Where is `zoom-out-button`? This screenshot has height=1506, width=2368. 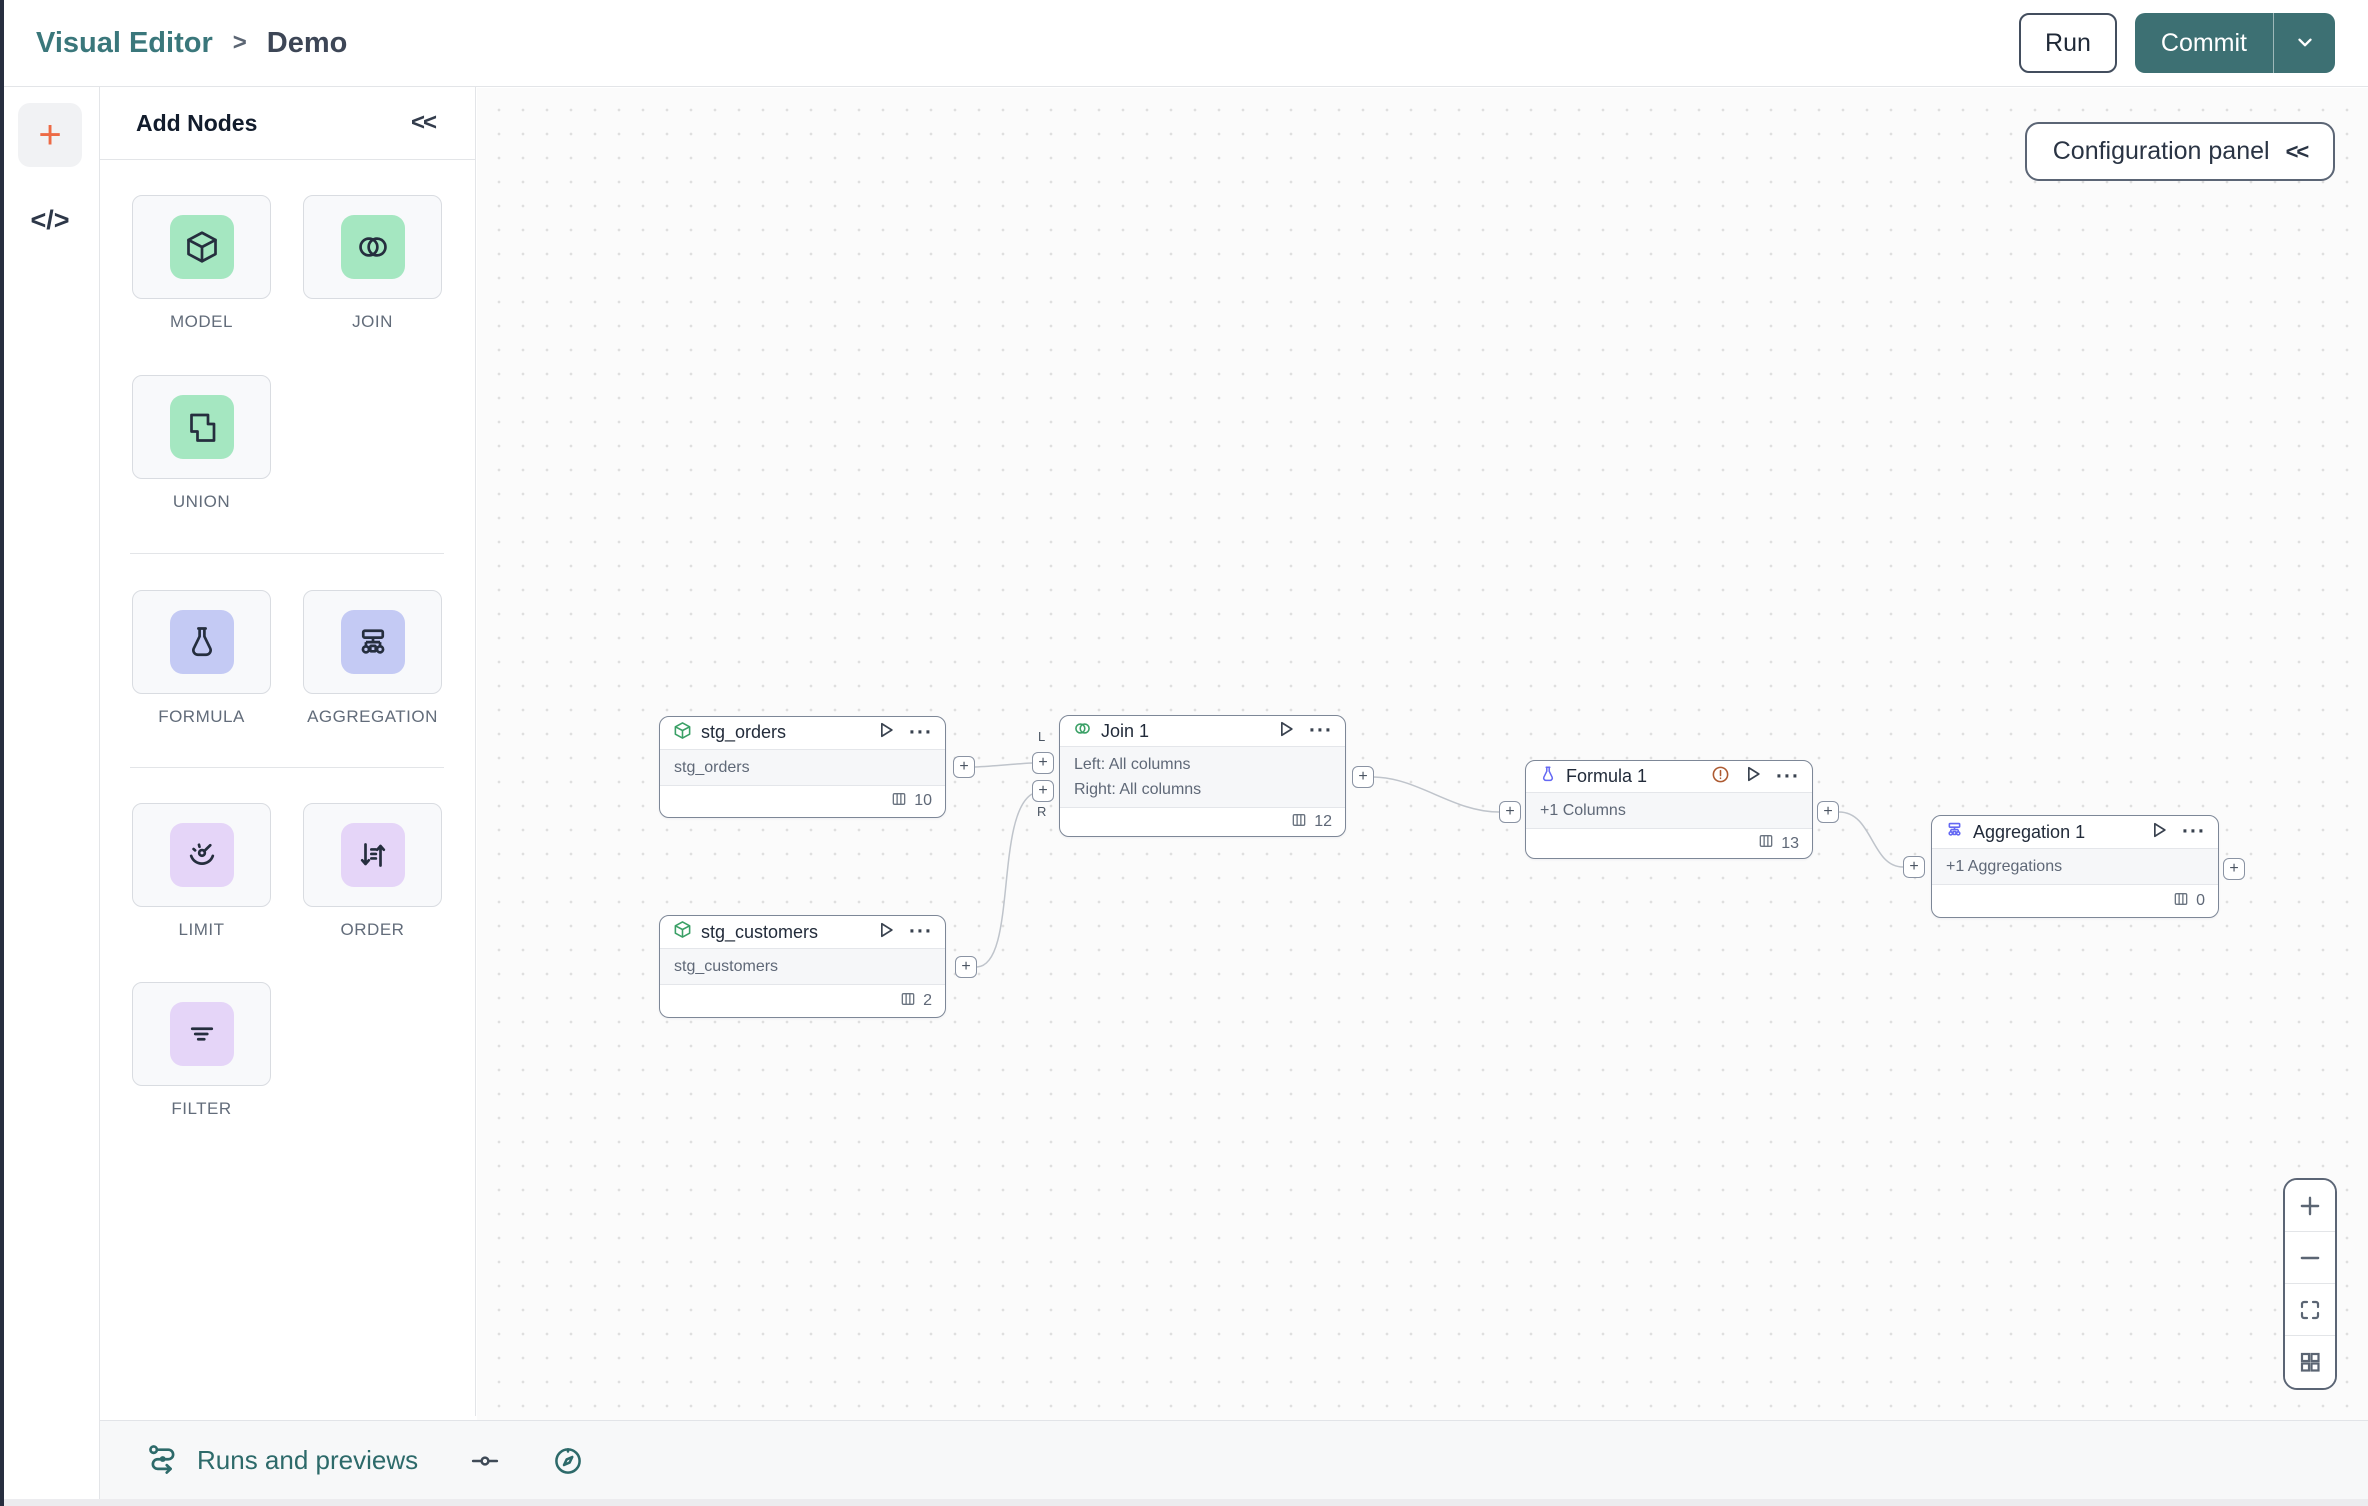 zoom-out-button is located at coordinates (2310, 1258).